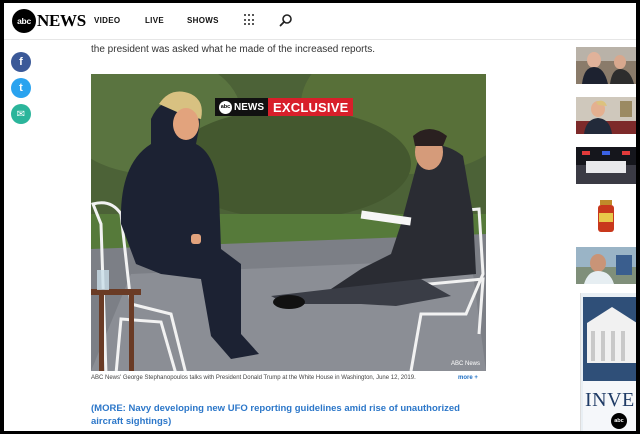  I want to click on exclusive-badge: abc NEWS EXCLUSIVE, so click(284, 107).